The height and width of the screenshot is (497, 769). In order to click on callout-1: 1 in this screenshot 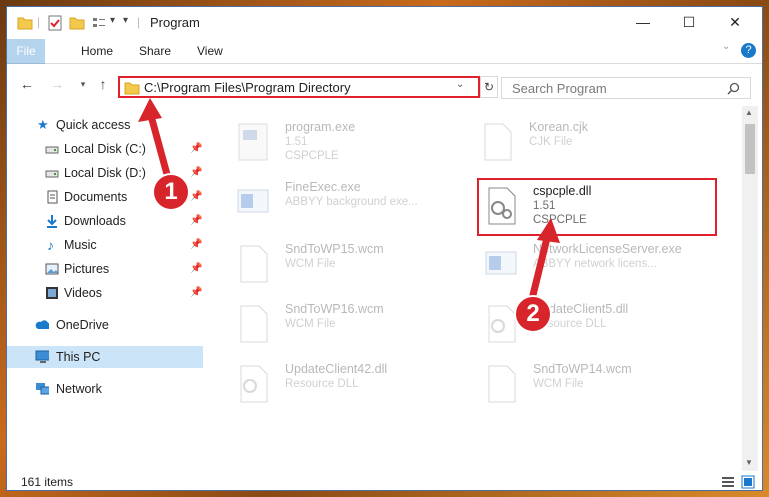, I will do `click(171, 192)`.